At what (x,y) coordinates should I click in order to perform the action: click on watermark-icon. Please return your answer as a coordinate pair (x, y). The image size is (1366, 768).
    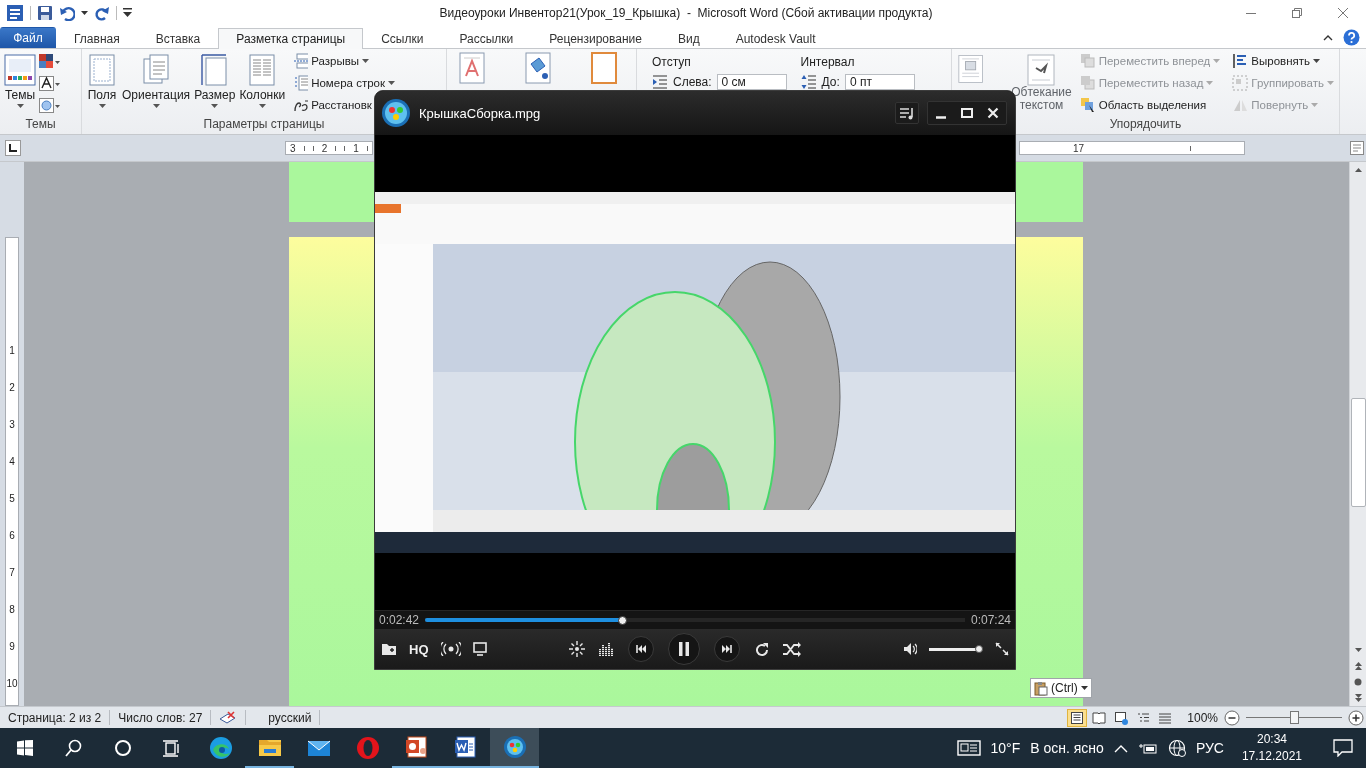
    Looking at the image, I should click on (472, 68).